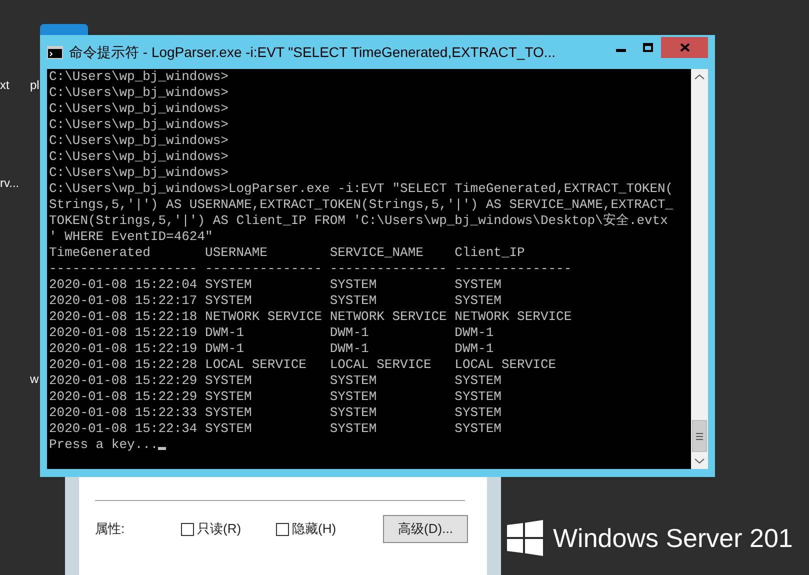 This screenshot has height=575, width=809. What do you see at coordinates (35, 85) in the screenshot?
I see `desktop-icon-label: pl` at bounding box center [35, 85].